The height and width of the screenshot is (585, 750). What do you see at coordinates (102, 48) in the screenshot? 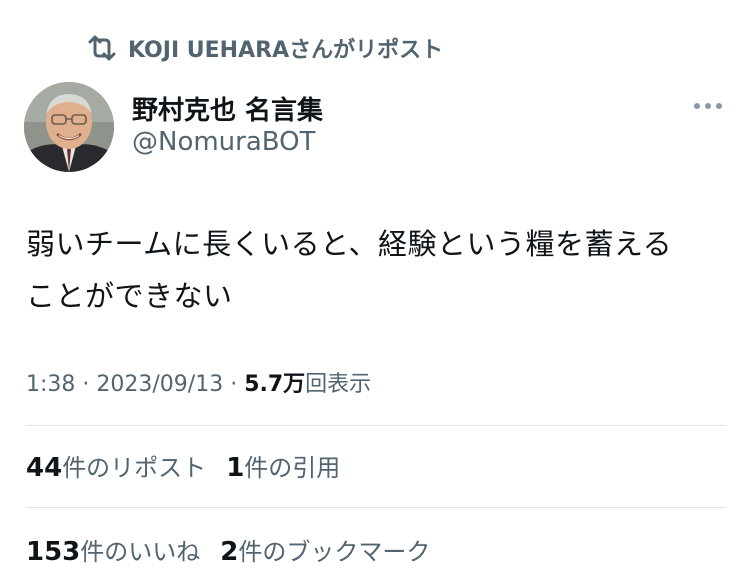
I see `retweet-icon` at bounding box center [102, 48].